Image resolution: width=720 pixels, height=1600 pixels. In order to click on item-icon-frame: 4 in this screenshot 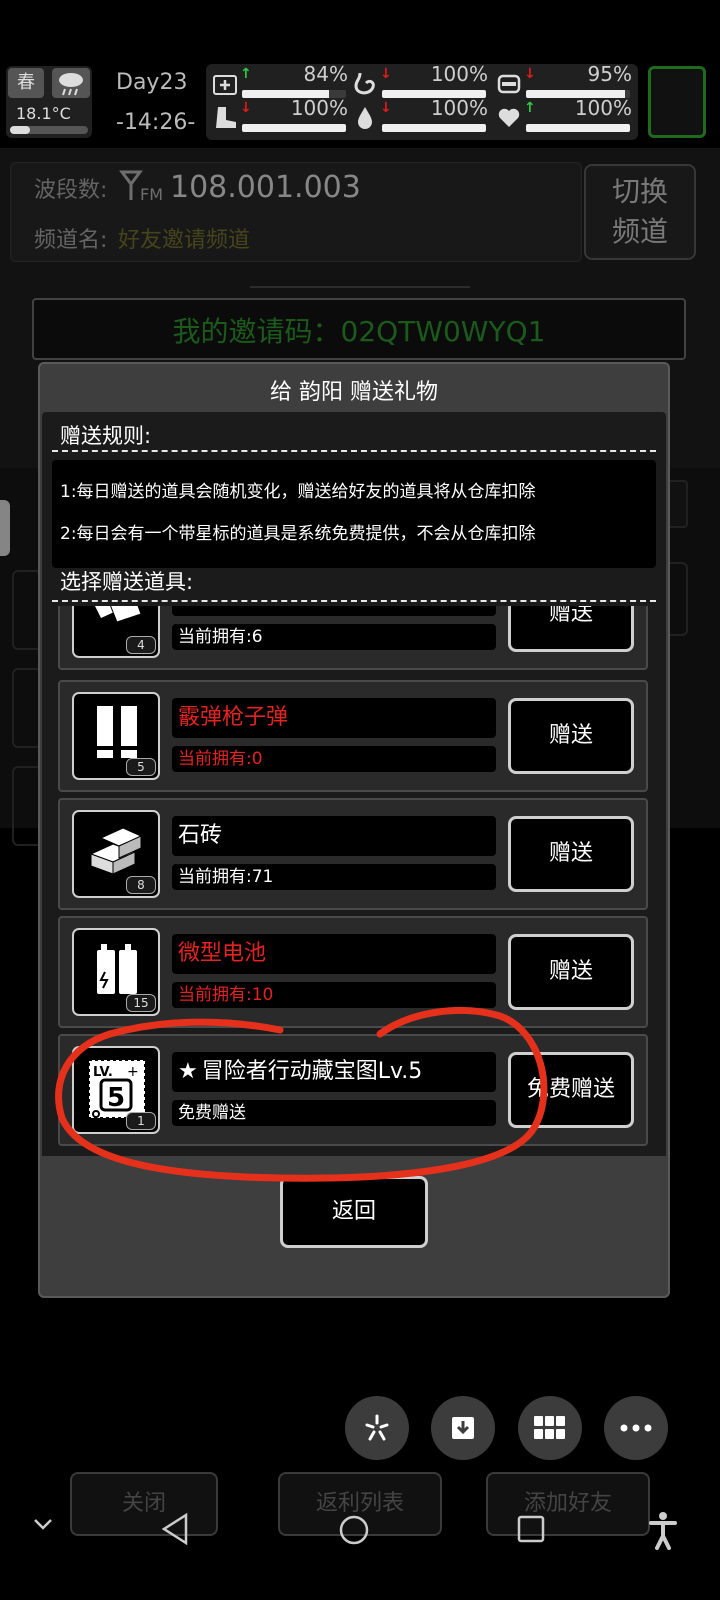, I will do `click(116, 632)`.